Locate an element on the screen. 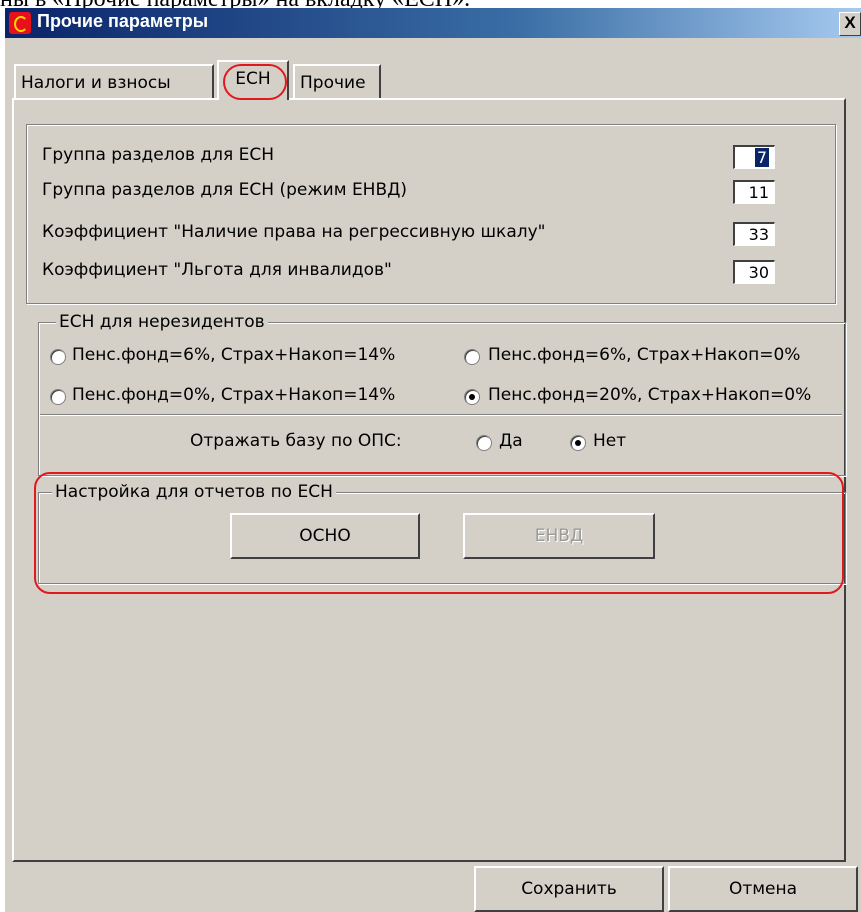  tab-esn: ЕСН is located at coordinates (253, 80).